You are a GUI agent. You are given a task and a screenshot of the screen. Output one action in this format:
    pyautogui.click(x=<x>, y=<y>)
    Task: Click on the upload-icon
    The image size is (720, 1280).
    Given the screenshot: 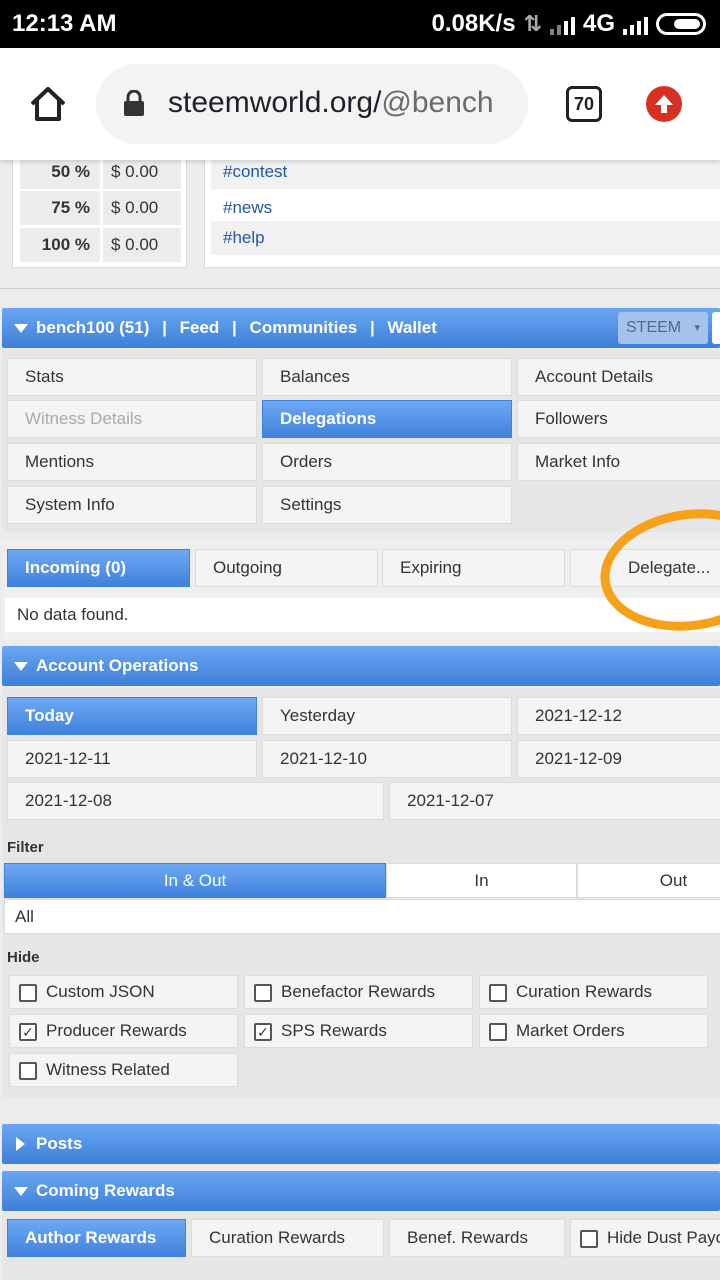 What is the action you would take?
    pyautogui.click(x=664, y=104)
    